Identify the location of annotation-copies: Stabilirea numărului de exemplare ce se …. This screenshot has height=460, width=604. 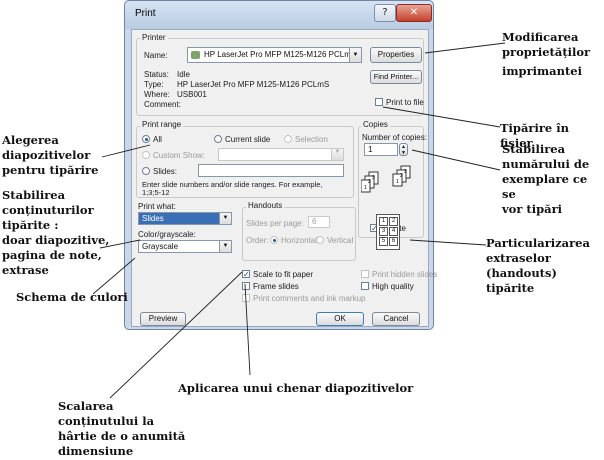
(553, 179).